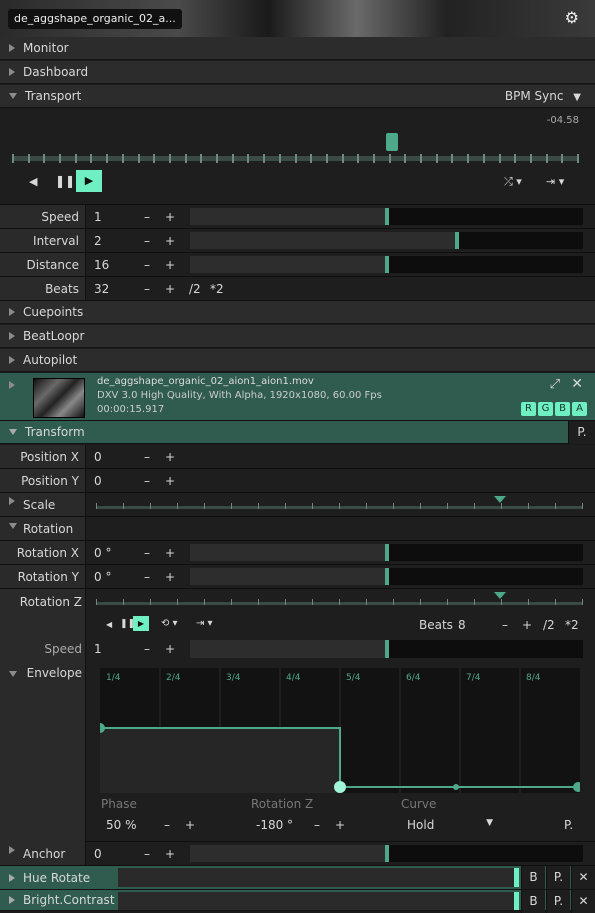  What do you see at coordinates (141, 623) in the screenshot?
I see `play-button: ▶` at bounding box center [141, 623].